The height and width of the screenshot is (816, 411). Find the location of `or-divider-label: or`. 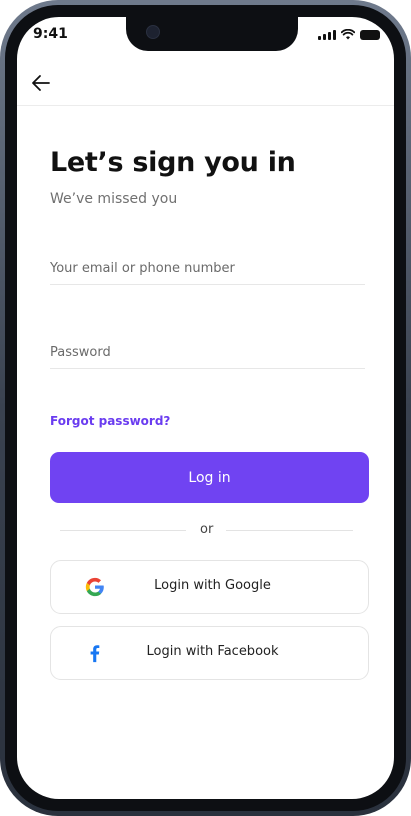

or-divider-label: or is located at coordinates (207, 529).